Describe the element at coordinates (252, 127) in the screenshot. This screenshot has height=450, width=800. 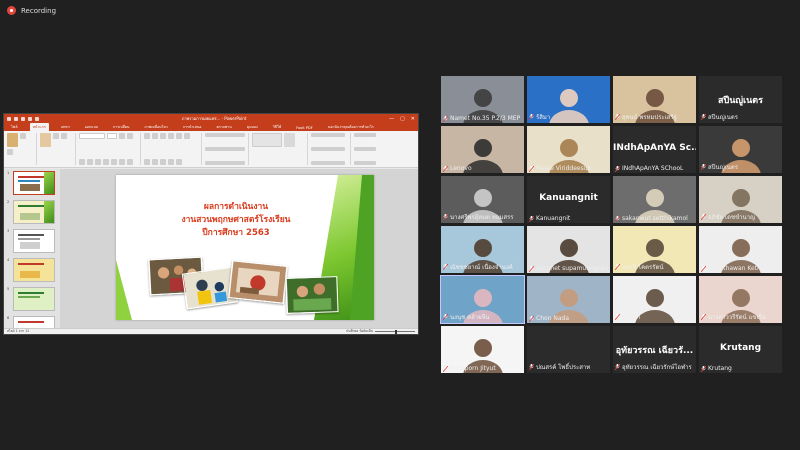
I see `tab-view: มุมมอง` at that location.